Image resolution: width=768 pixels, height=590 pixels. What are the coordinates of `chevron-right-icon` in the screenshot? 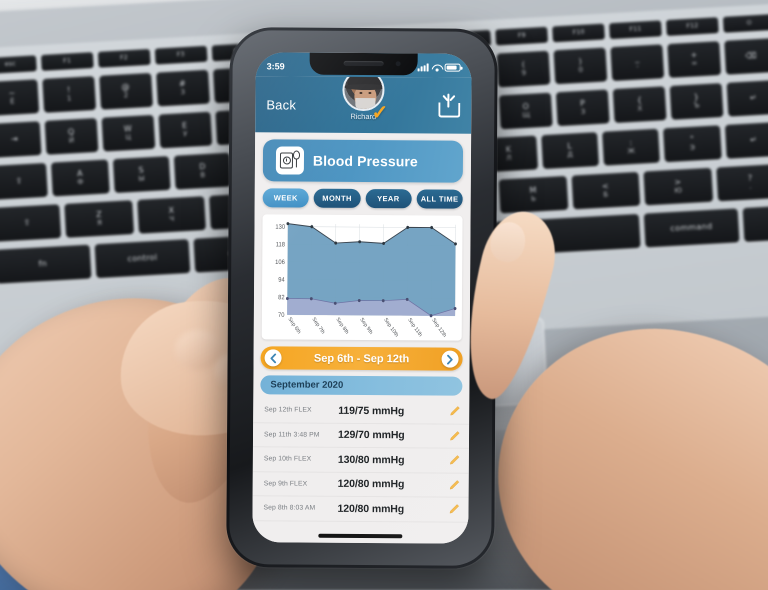 It's located at (450, 359).